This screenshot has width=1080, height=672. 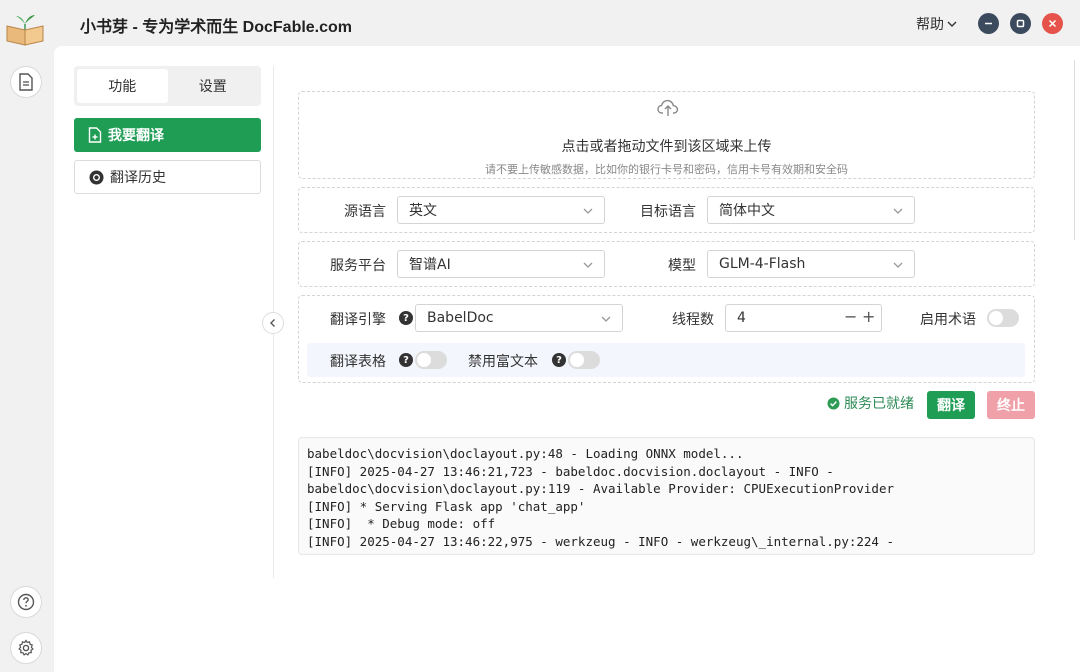 What do you see at coordinates (406, 360) in the screenshot?
I see `table-help-icon: ?` at bounding box center [406, 360].